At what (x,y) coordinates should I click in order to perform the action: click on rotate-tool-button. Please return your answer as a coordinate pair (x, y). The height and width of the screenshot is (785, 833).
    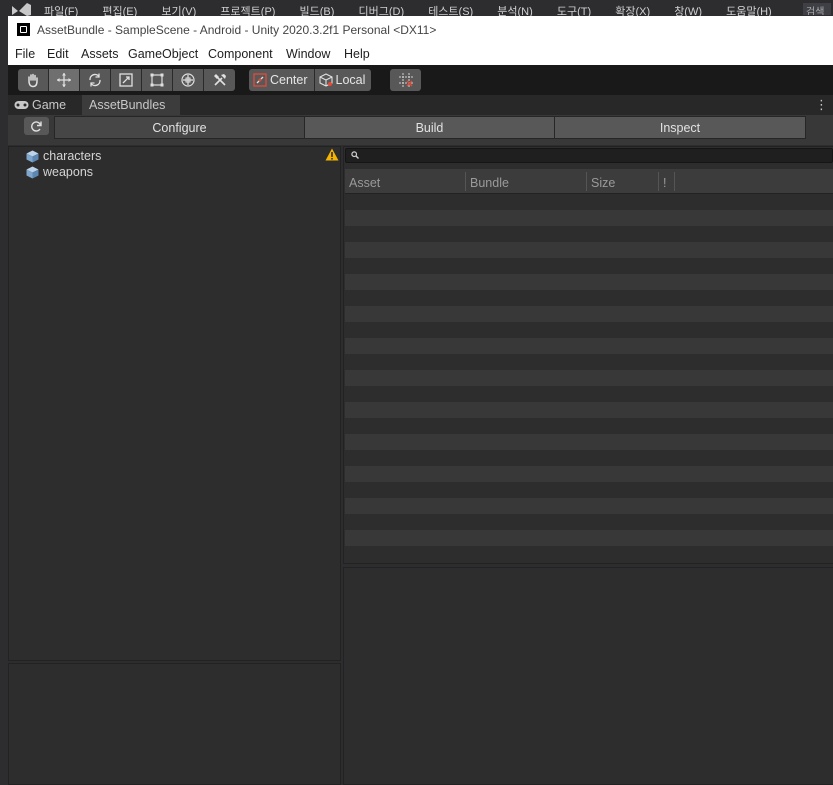
    Looking at the image, I should click on (95, 80).